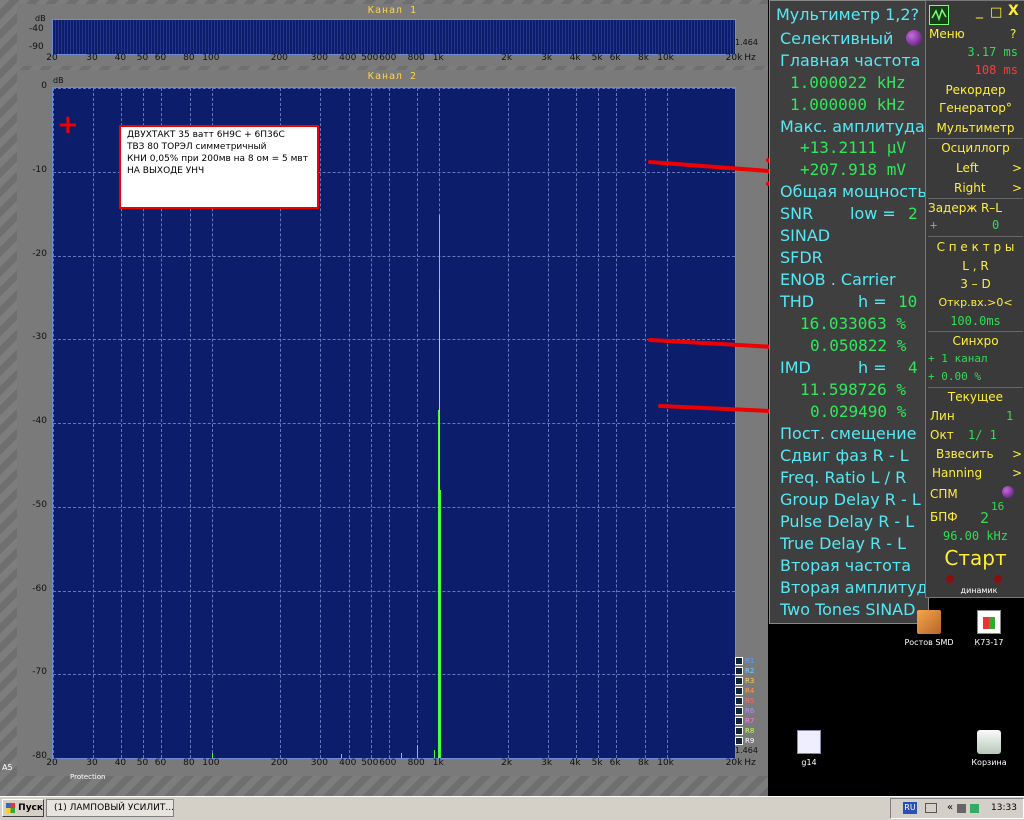 This screenshot has width=1024, height=820. Describe the element at coordinates (1017, 473) in the screenshot. I see `hanning-arrow-icon: >` at that location.